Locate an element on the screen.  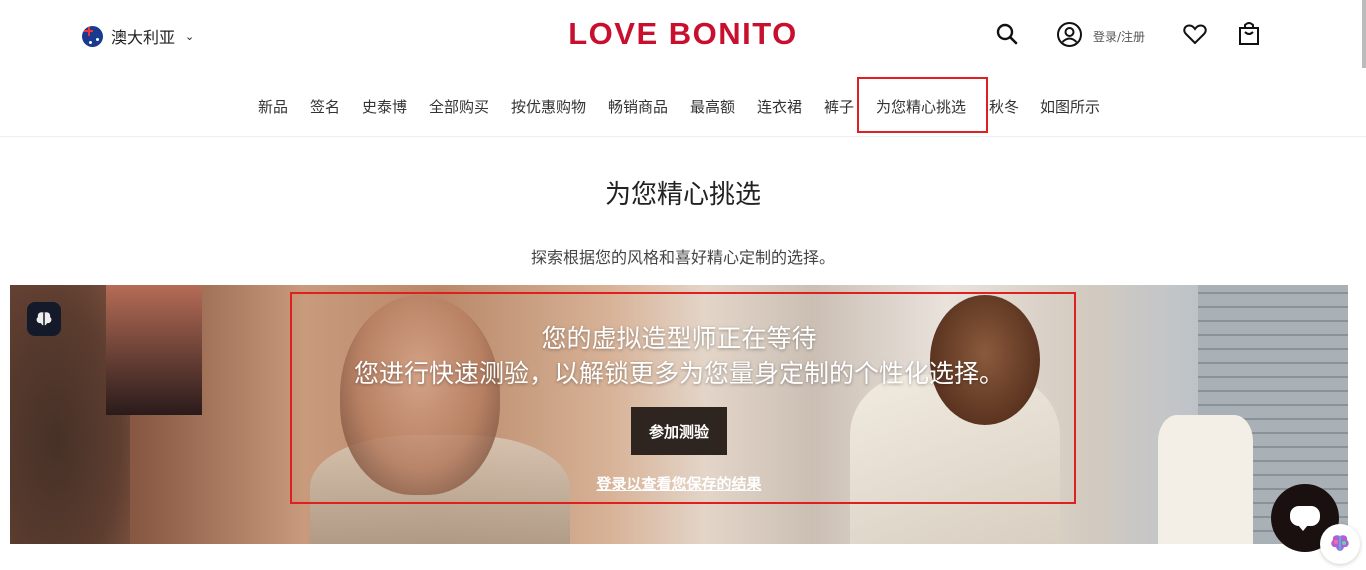
nav-item-bestsellers: 畅销商品 is located at coordinates (638, 106).